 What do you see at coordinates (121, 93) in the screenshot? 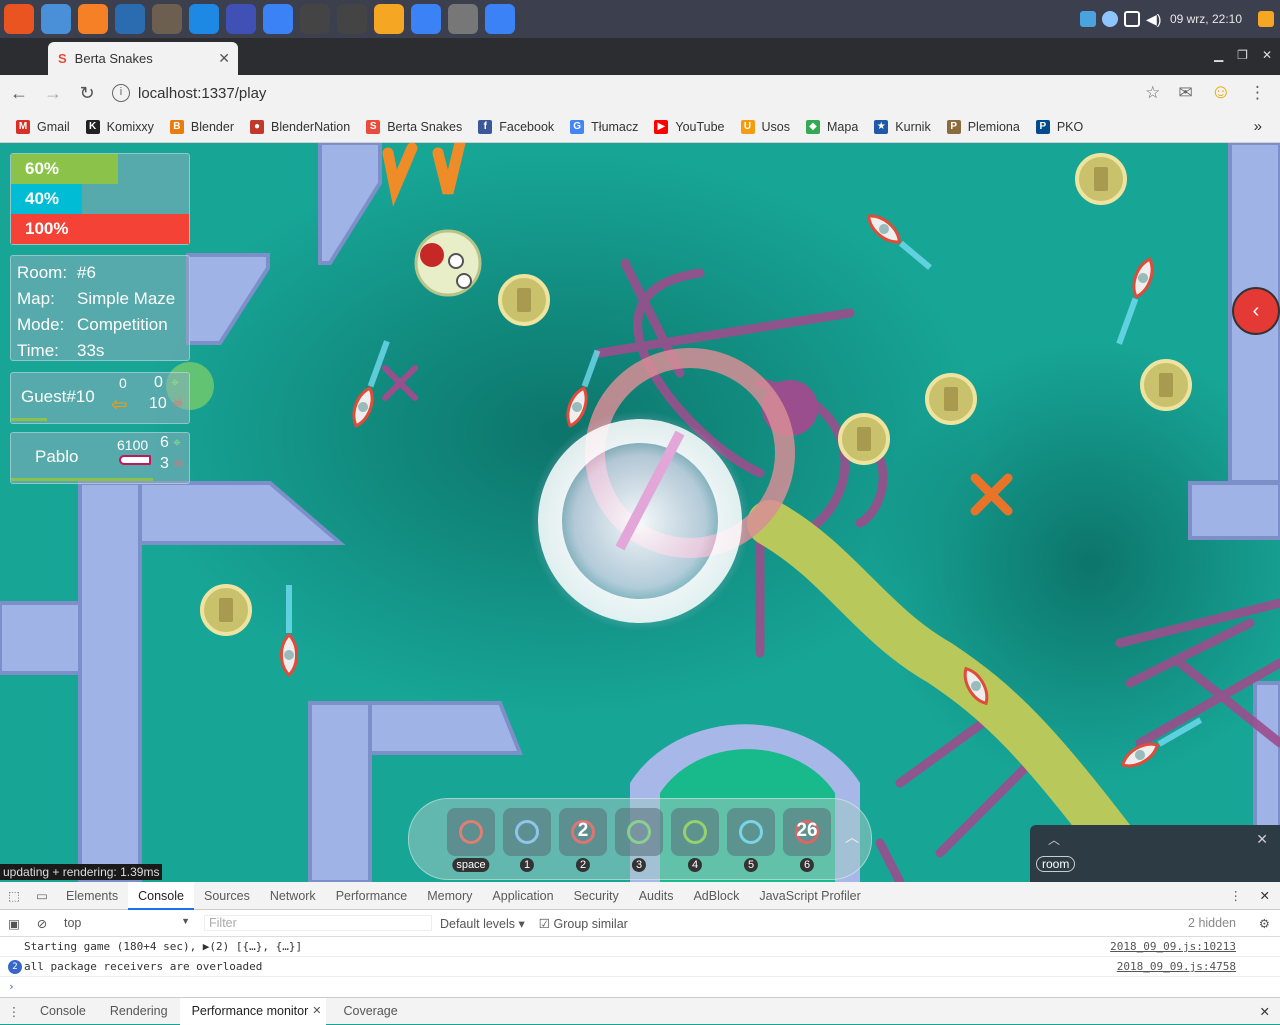
I see `site-info-icon: i` at bounding box center [121, 93].